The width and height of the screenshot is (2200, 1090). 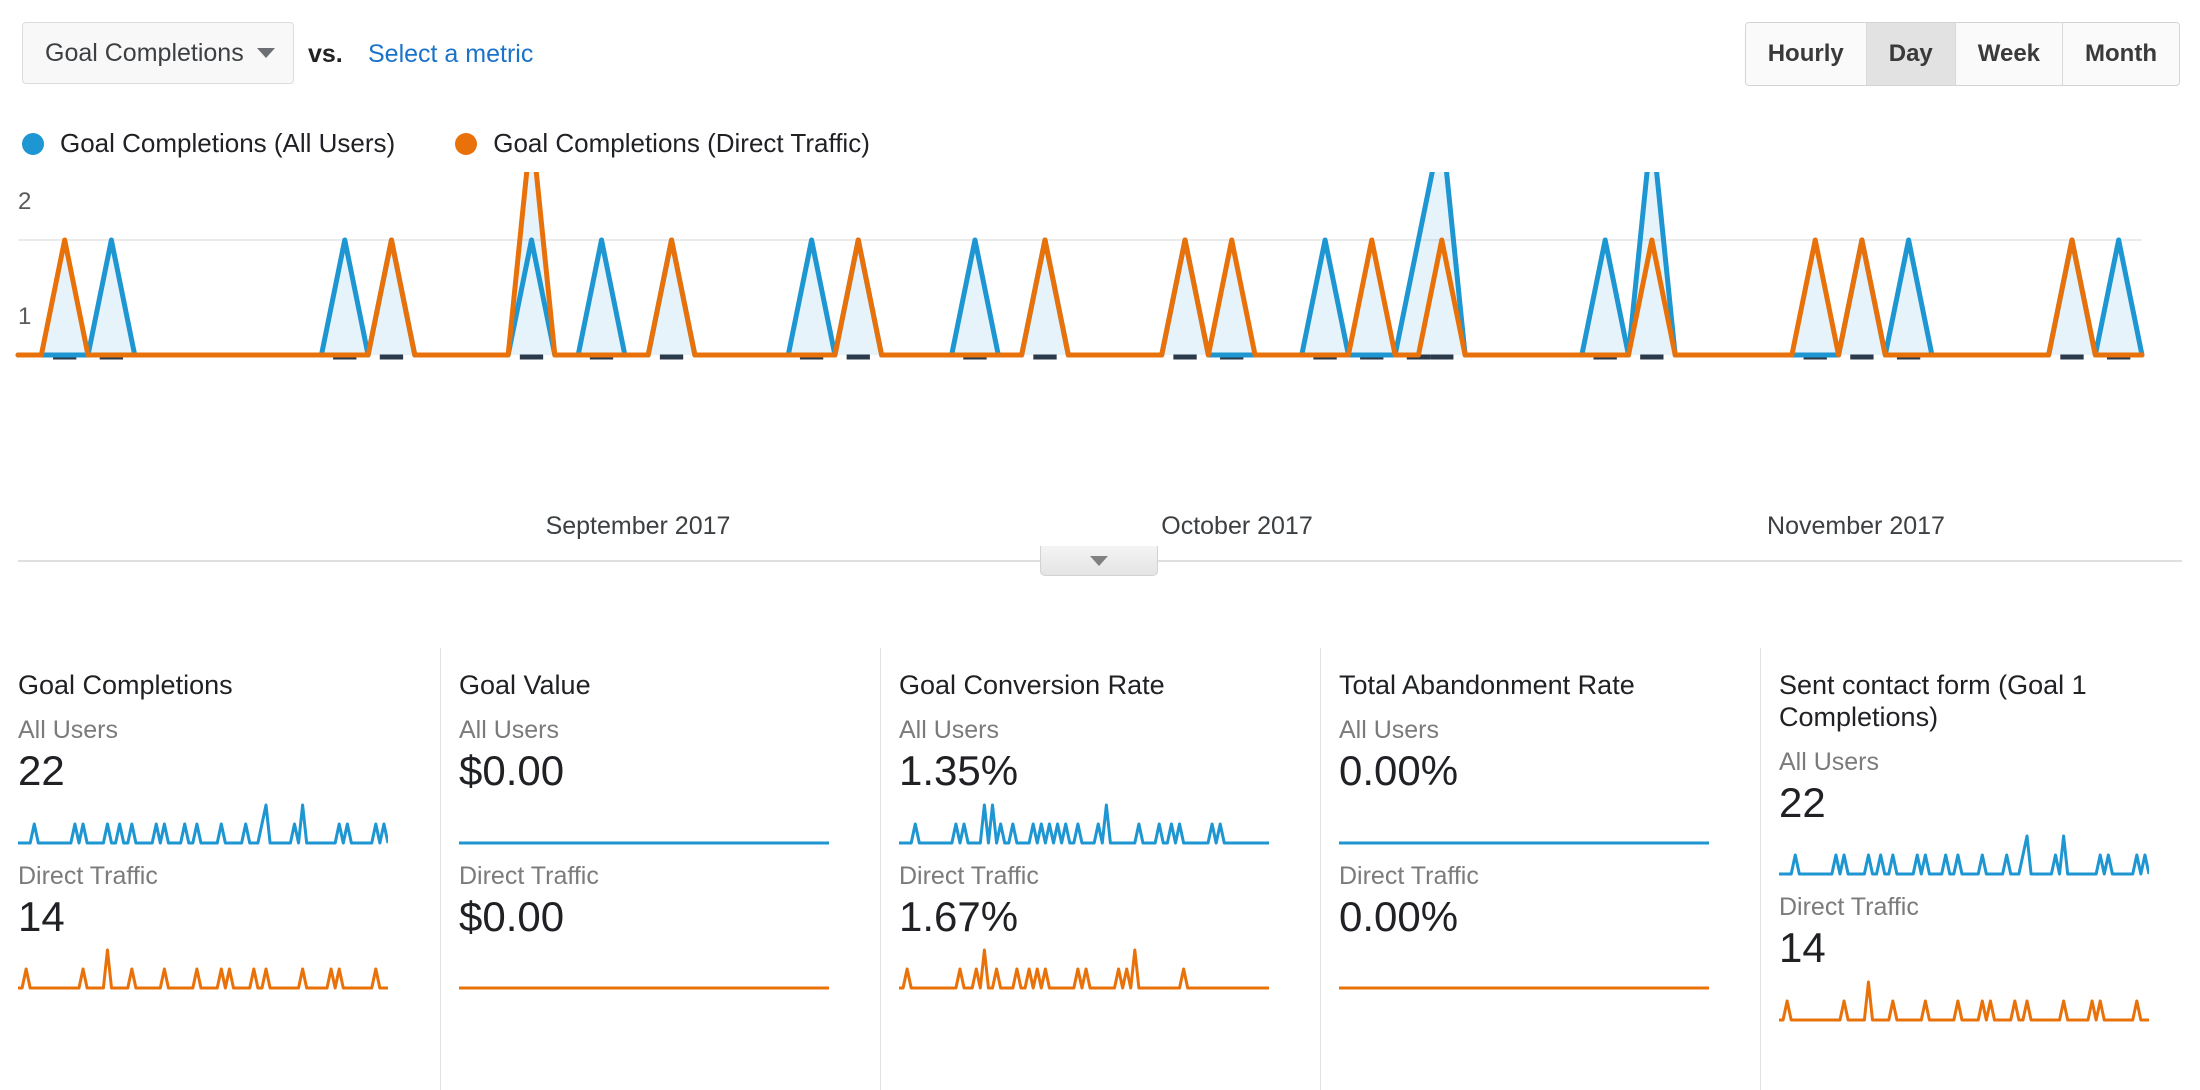 I want to click on x-axis-tick-september: September 2017, so click(x=638, y=526).